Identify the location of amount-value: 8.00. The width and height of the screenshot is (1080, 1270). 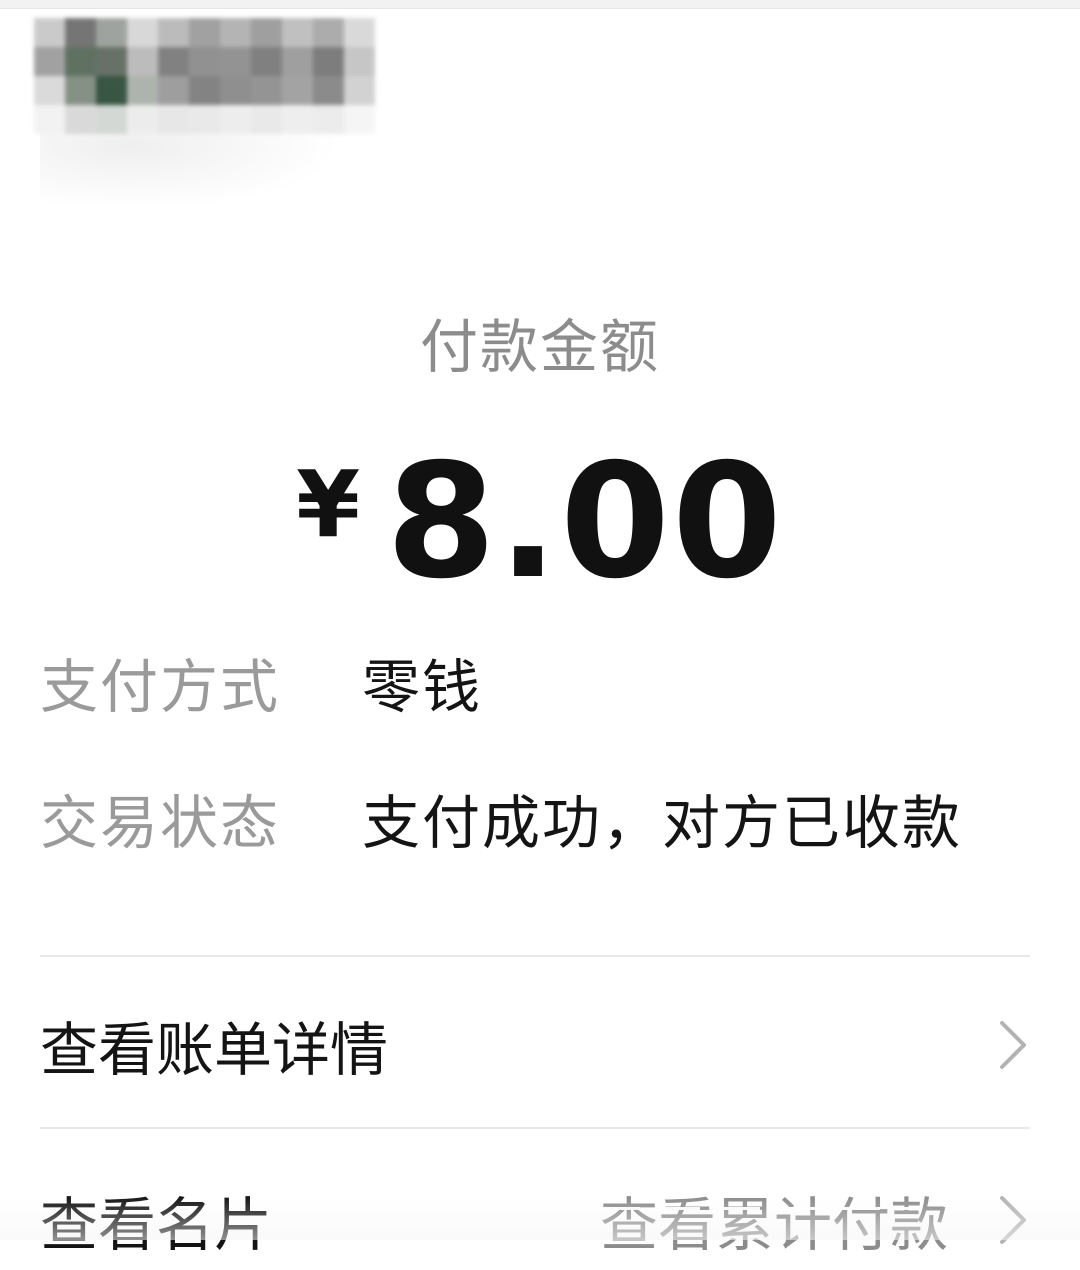
(585, 522).